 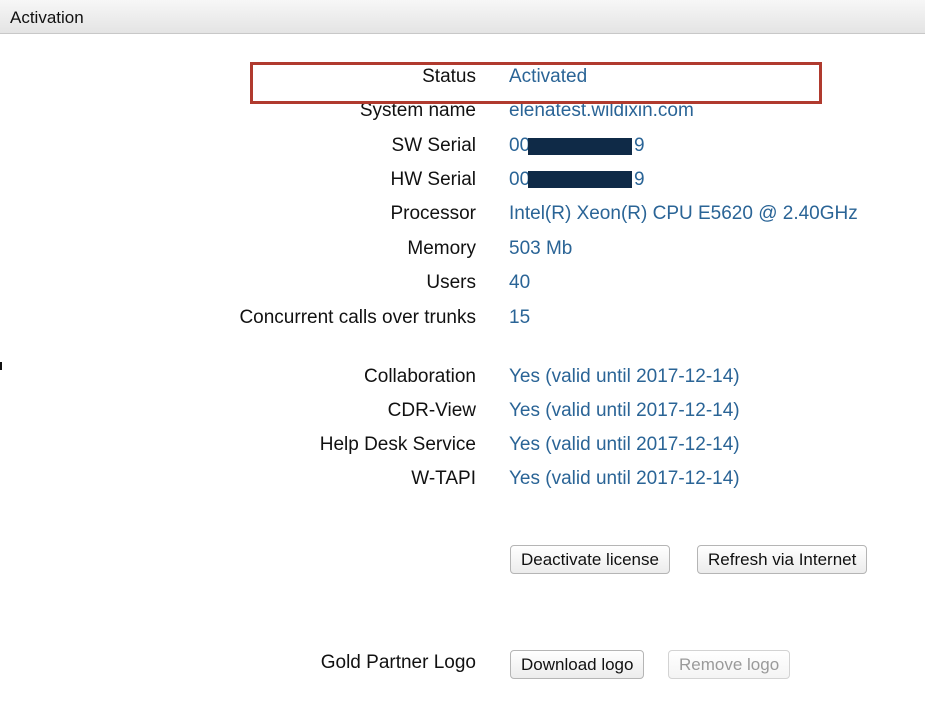 What do you see at coordinates (520, 179) in the screenshot?
I see `hw-serial-value: 00` at bounding box center [520, 179].